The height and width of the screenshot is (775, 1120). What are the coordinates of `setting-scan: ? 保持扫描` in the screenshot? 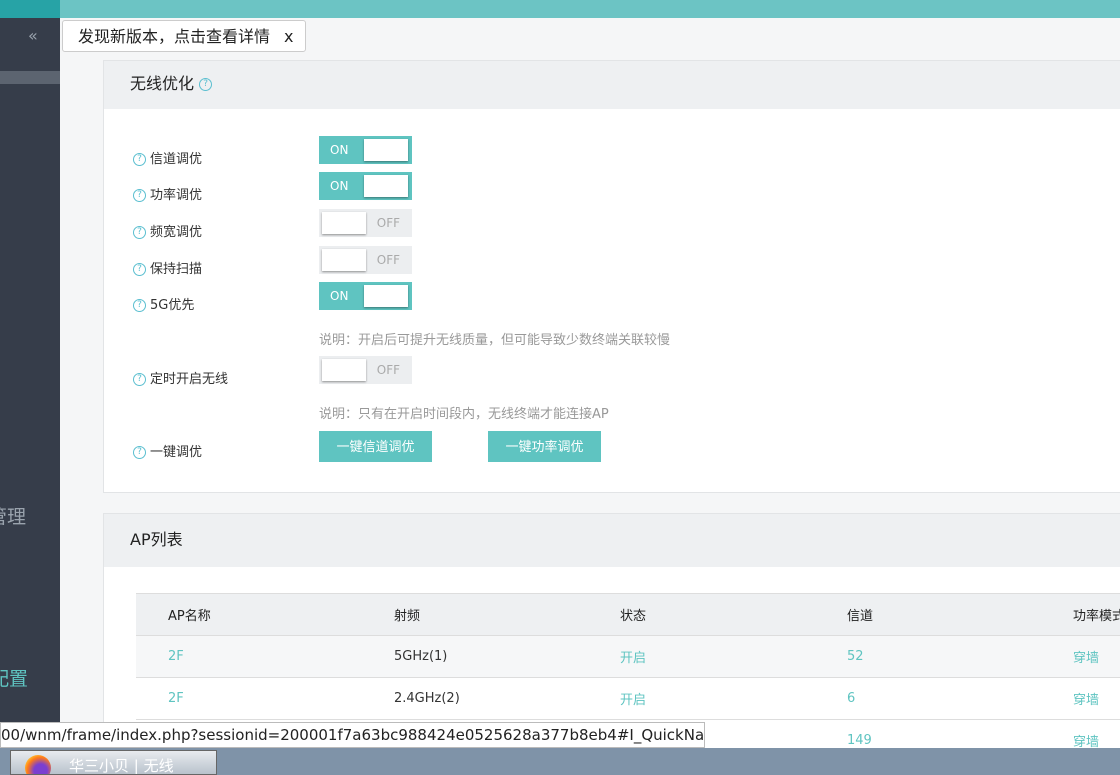 It's located at (167, 267).